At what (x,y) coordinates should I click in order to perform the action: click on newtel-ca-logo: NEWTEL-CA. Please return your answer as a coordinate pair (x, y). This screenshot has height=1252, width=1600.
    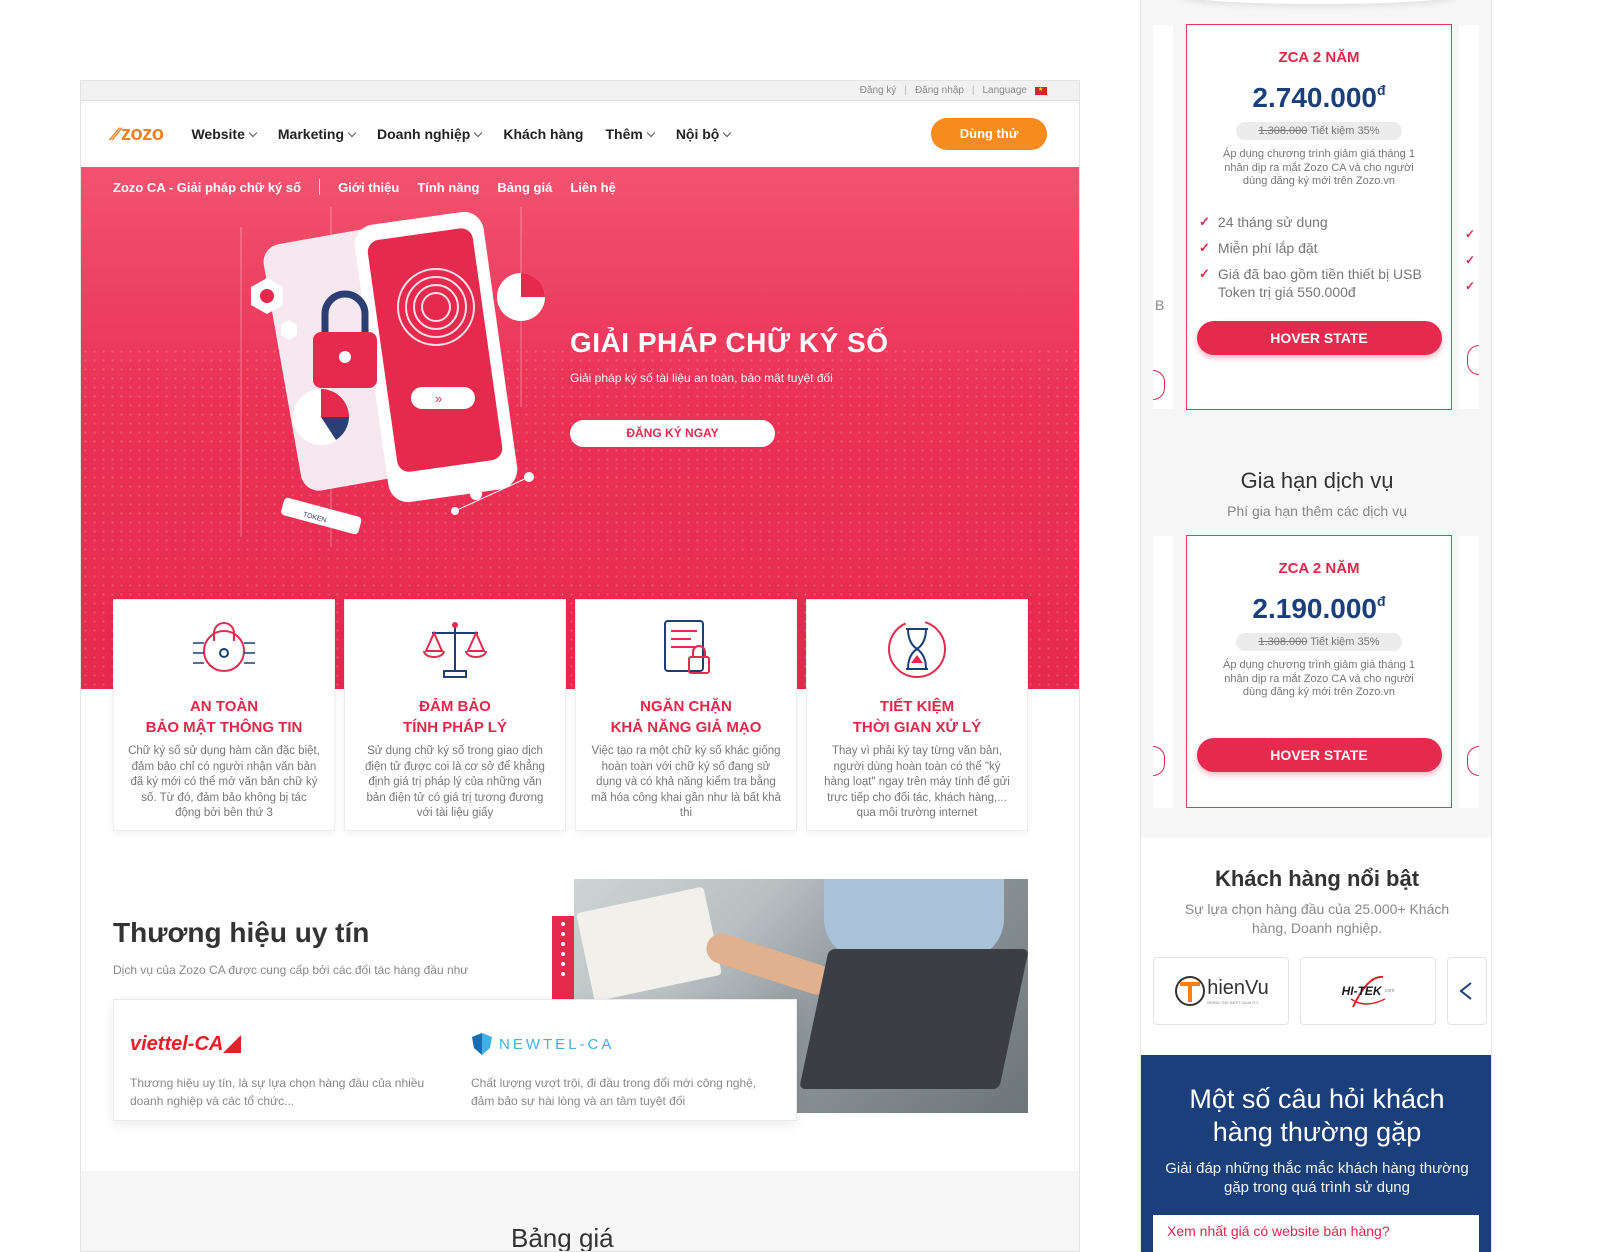
    Looking at the image, I should click on (625, 1044).